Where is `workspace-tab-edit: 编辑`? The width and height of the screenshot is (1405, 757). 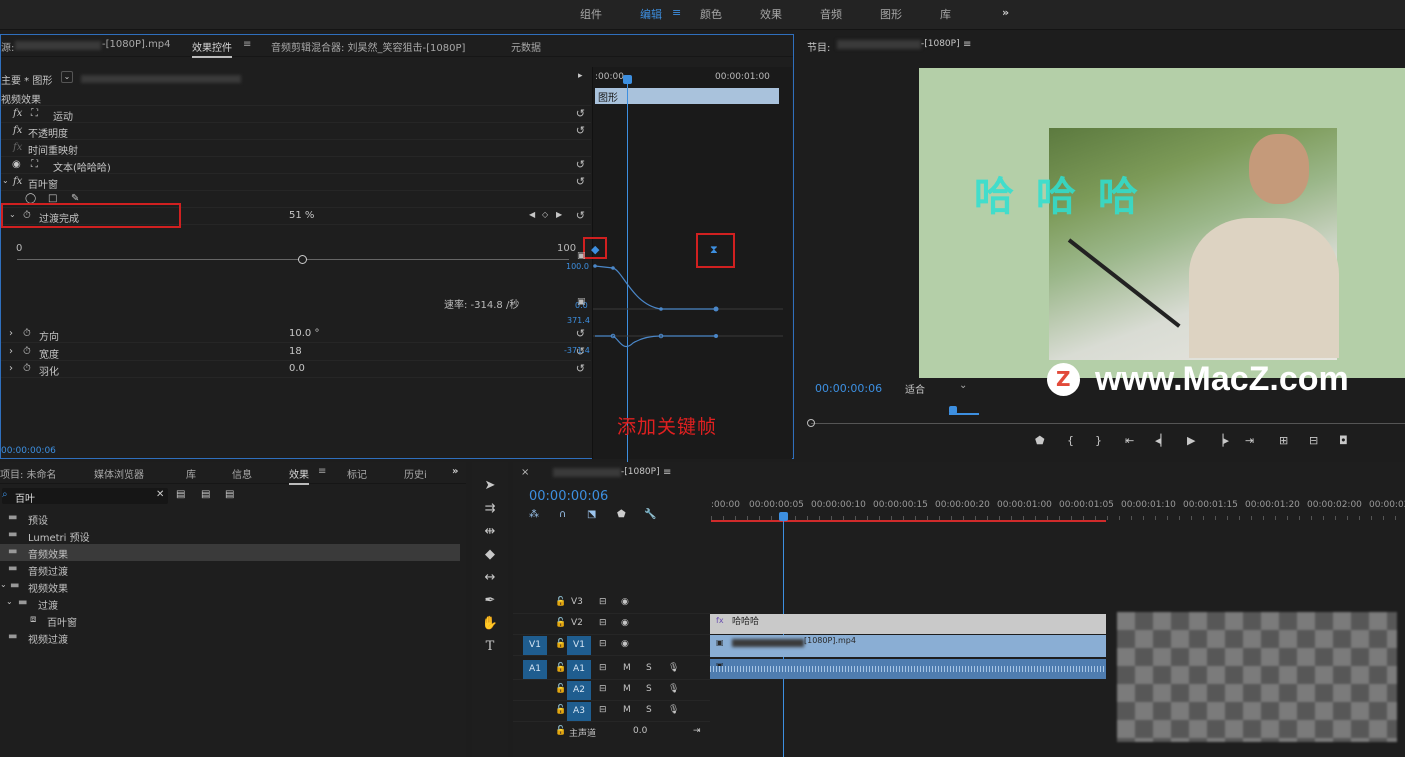
workspace-tab-edit: 编辑 is located at coordinates (651, 14).